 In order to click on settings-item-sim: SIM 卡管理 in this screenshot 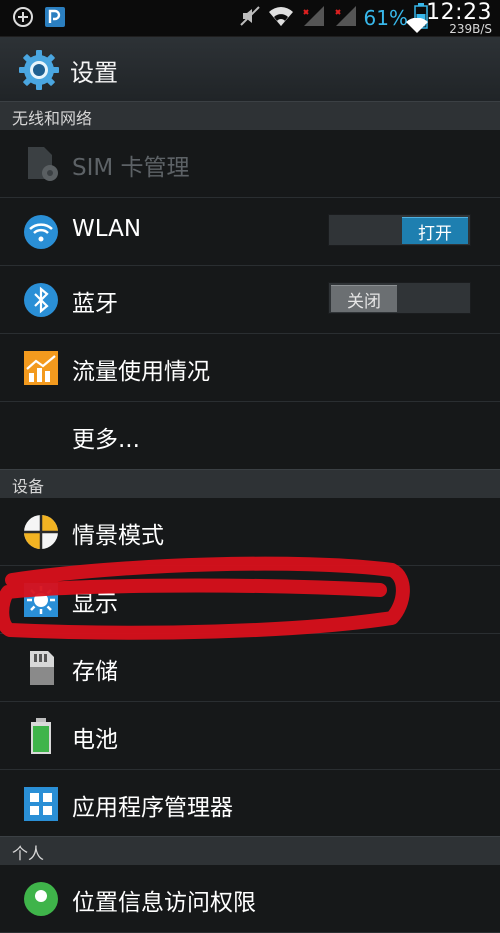, I will do `click(250, 164)`.